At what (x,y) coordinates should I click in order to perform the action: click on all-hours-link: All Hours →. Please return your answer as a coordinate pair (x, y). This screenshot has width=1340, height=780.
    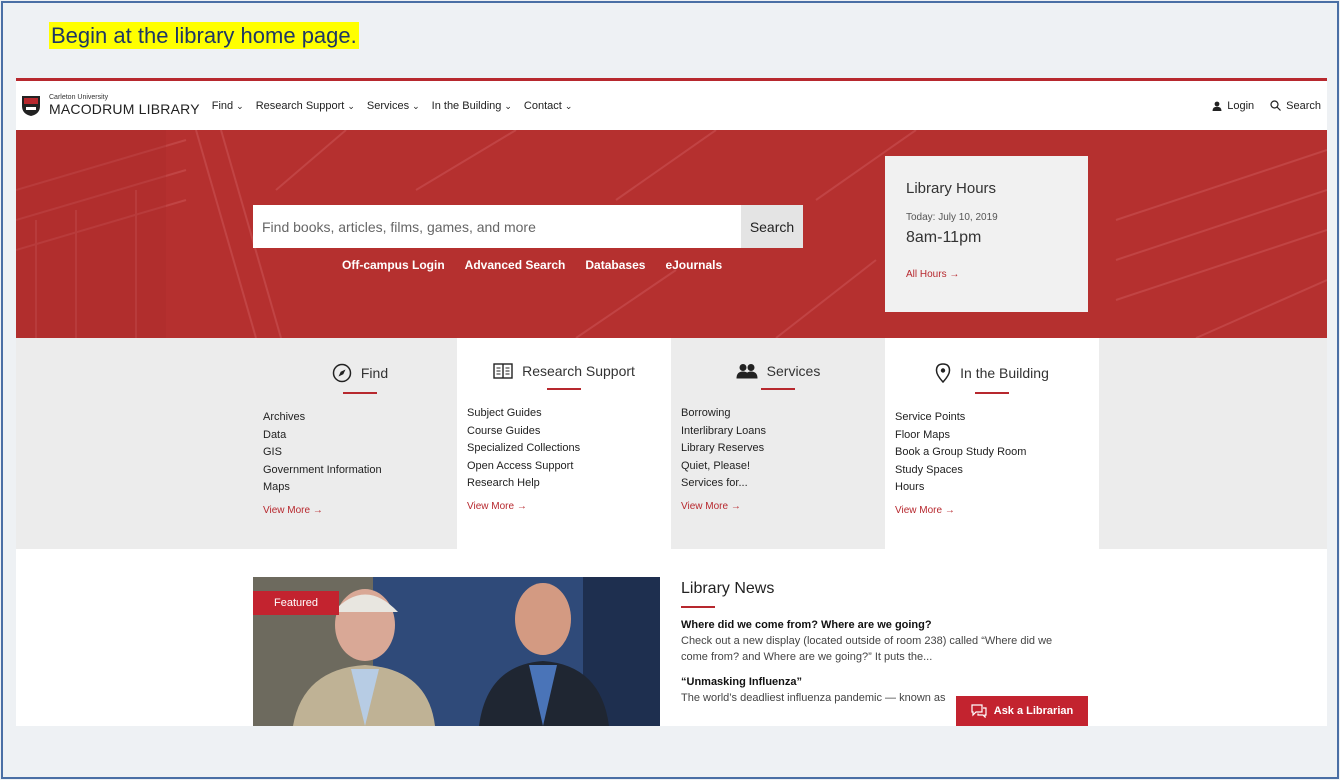
    Looking at the image, I should click on (986, 274).